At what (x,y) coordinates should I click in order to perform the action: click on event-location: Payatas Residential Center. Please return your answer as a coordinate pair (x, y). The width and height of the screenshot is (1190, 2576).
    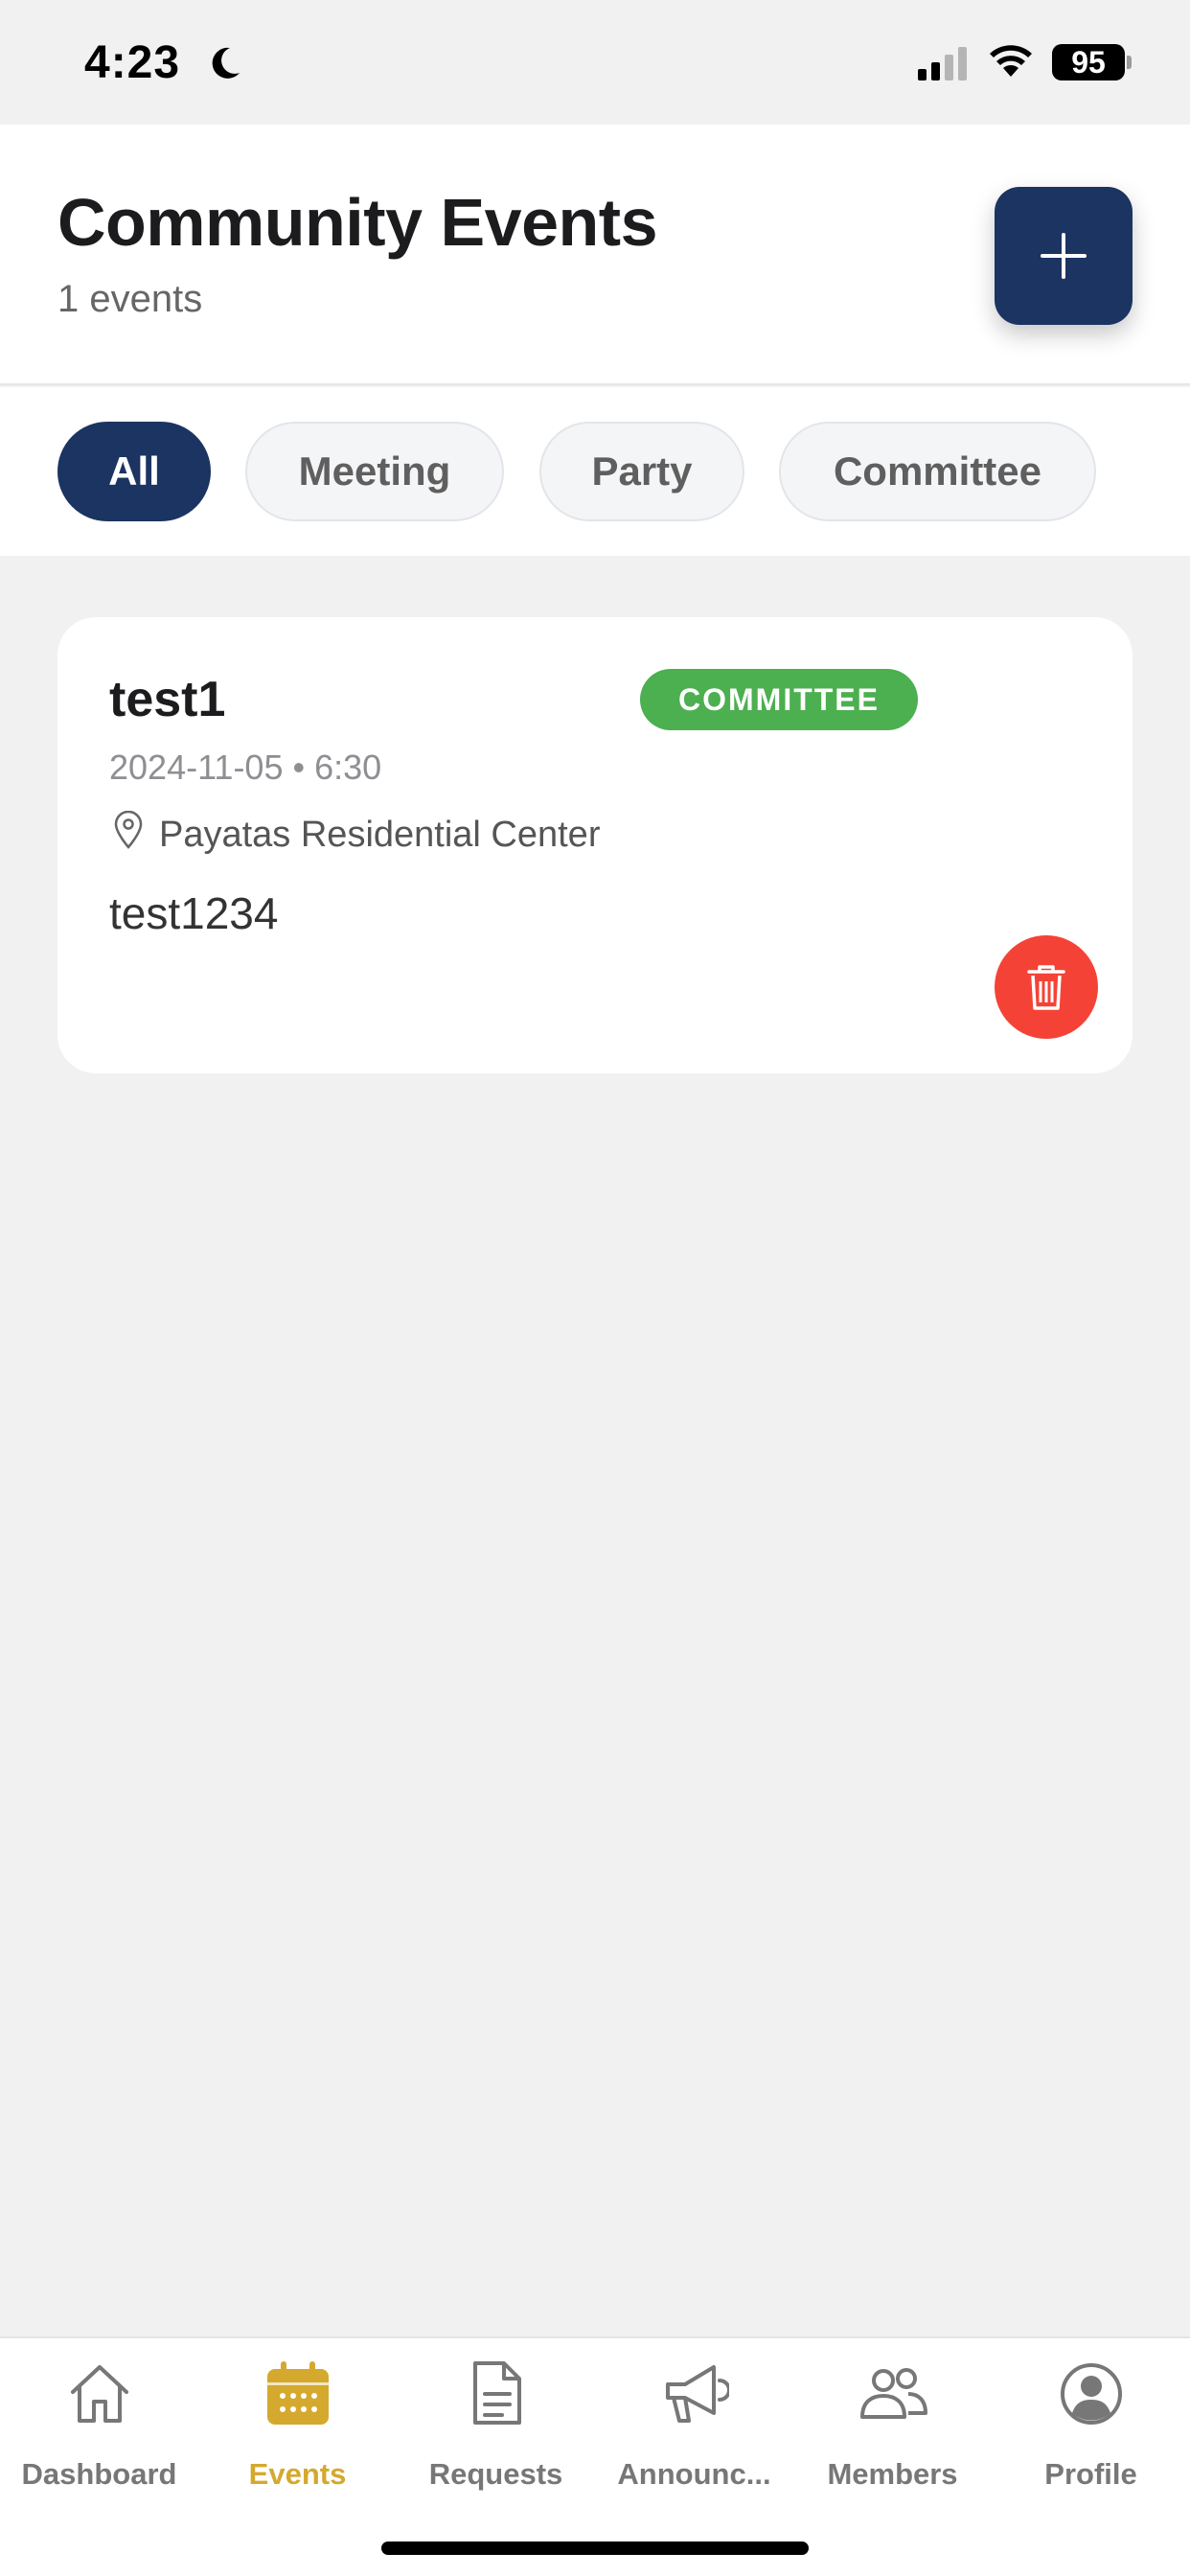
    Looking at the image, I should click on (380, 835).